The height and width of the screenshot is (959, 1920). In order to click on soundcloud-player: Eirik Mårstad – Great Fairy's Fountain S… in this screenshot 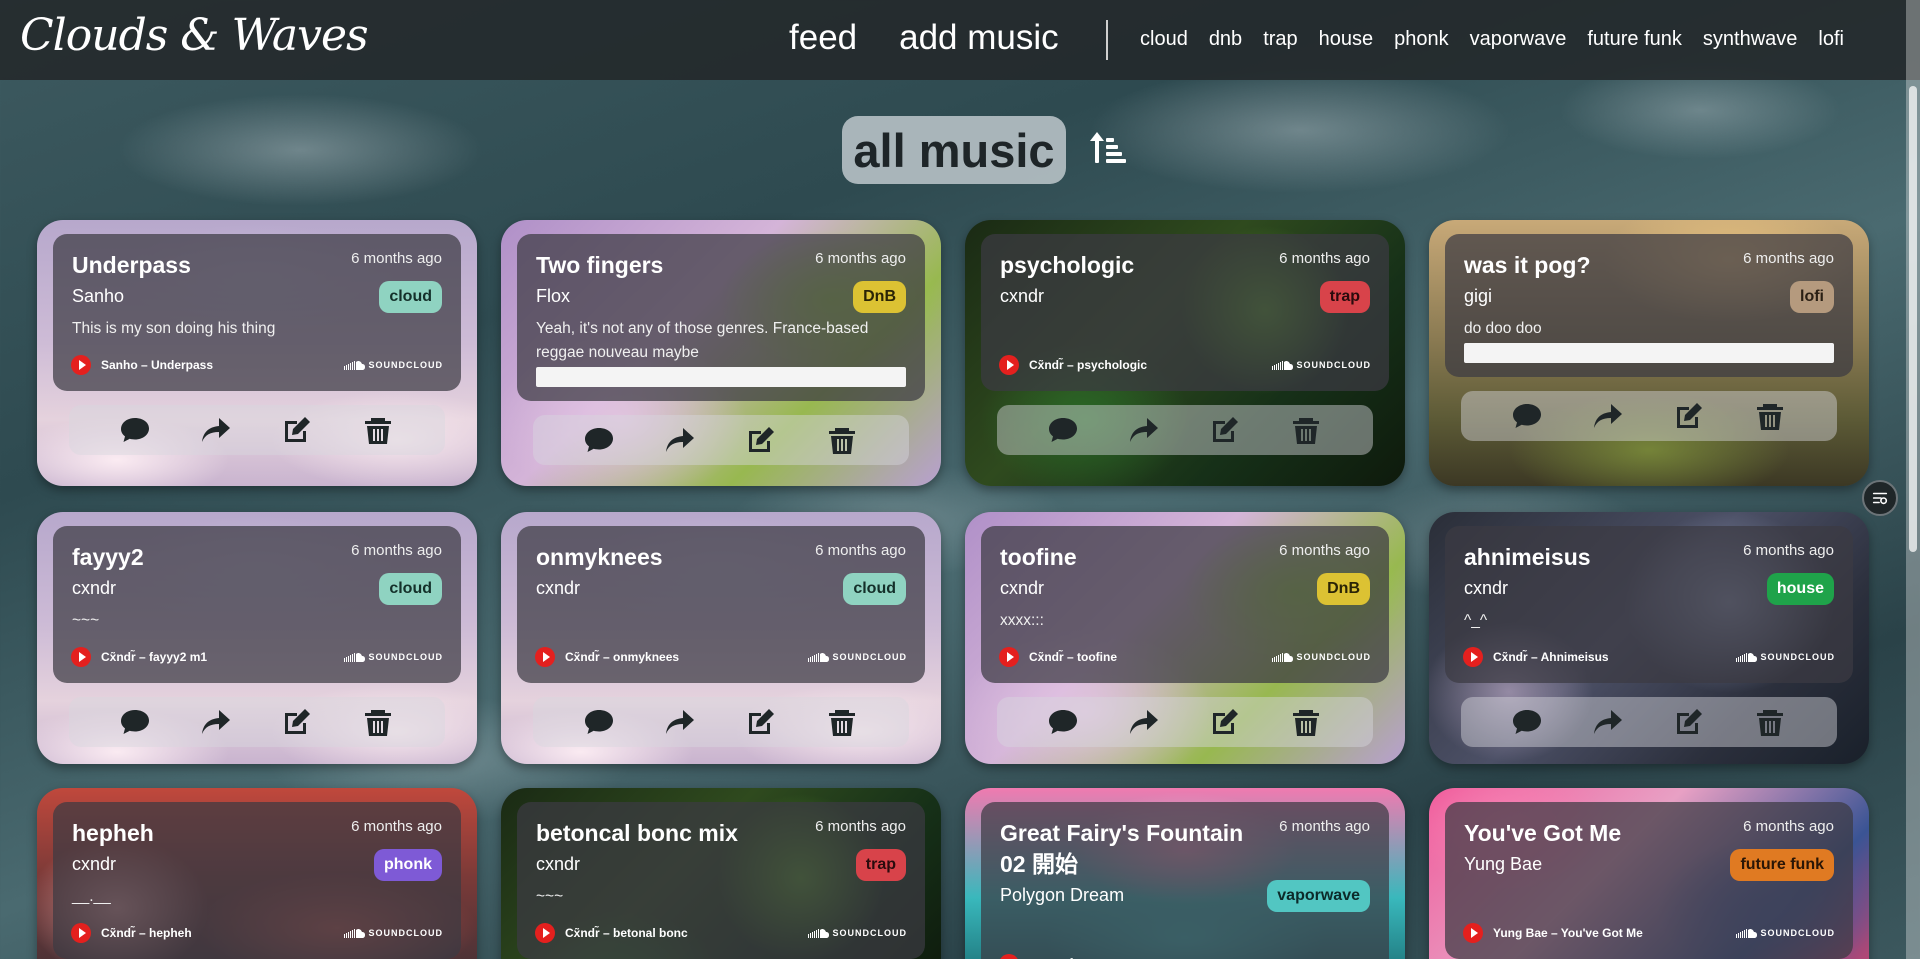, I will do `click(1185, 956)`.